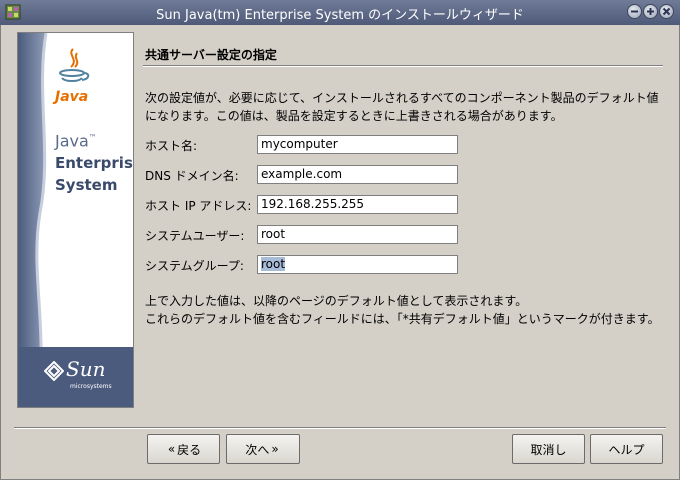  What do you see at coordinates (357, 204) in the screenshot?
I see `host-ip-input: 192.168.255.255` at bounding box center [357, 204].